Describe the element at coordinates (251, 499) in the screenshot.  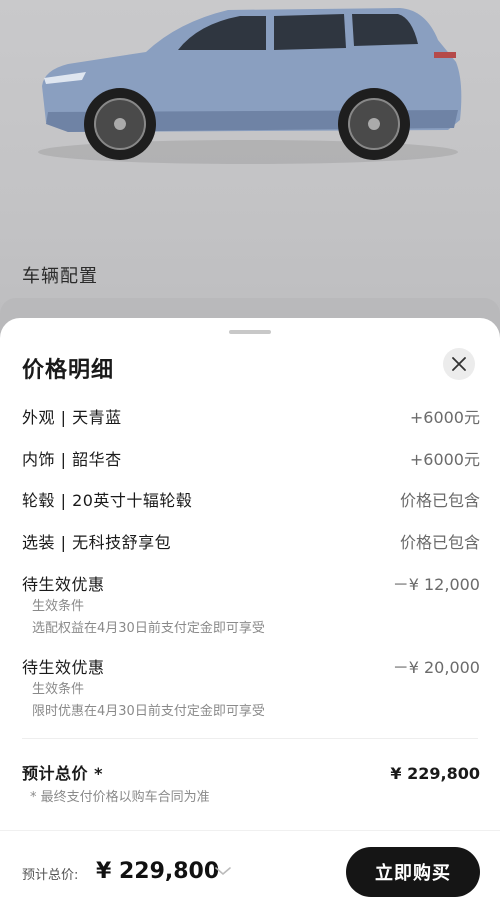
I see `price-row-wheels: 轮毂 | 20英寸十辐轮毂 价格已包含` at that location.